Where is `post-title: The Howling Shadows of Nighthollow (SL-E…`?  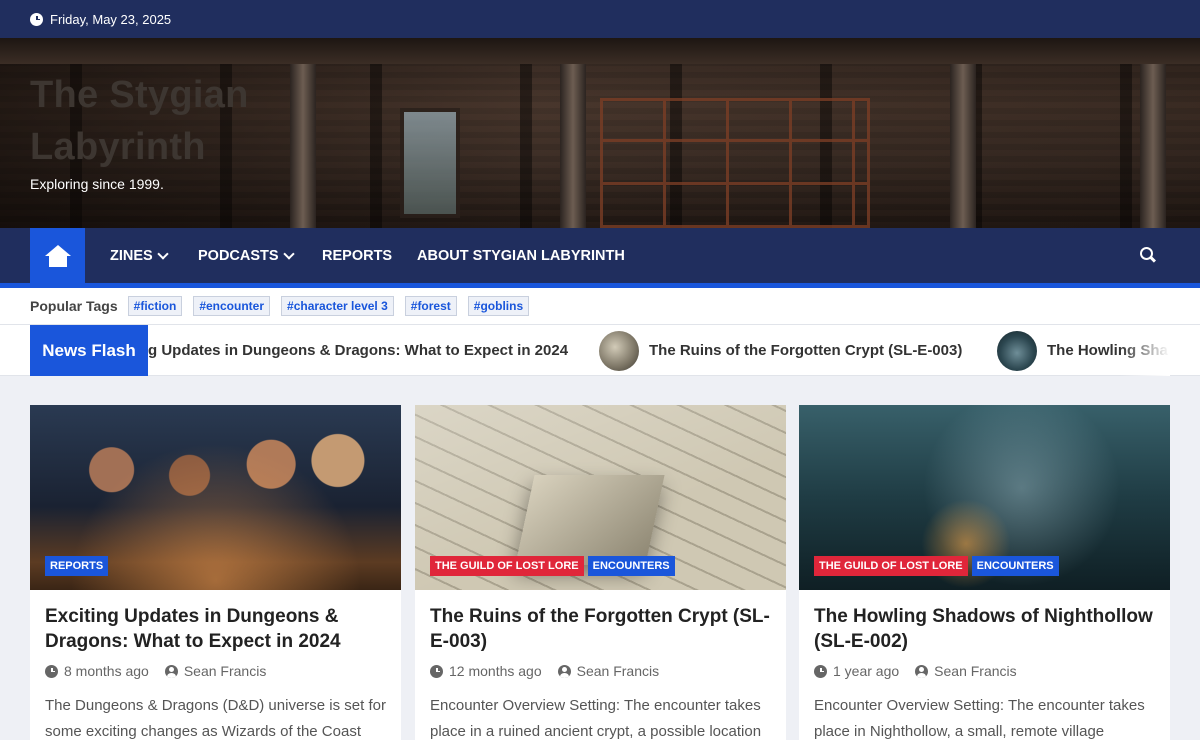
post-title: The Howling Shadows of Nighthollow (SL-E… is located at coordinates (986, 629).